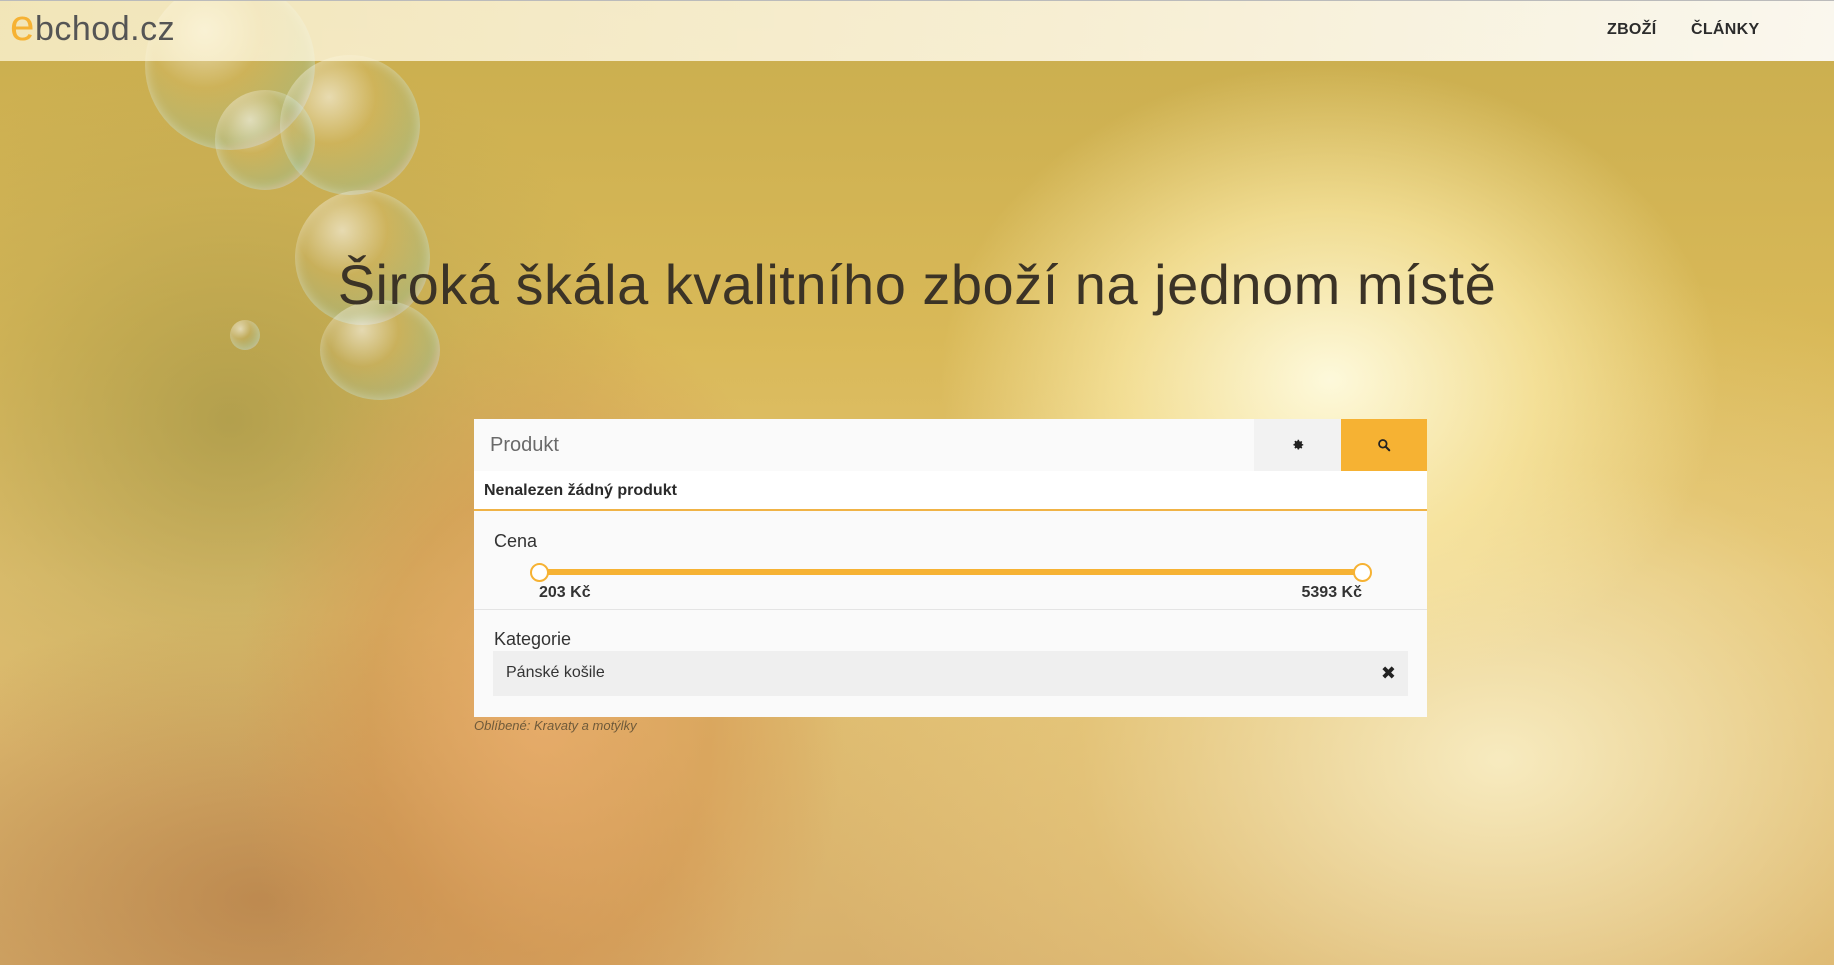 This screenshot has height=965, width=1834. I want to click on logo-letter: e, so click(22, 25).